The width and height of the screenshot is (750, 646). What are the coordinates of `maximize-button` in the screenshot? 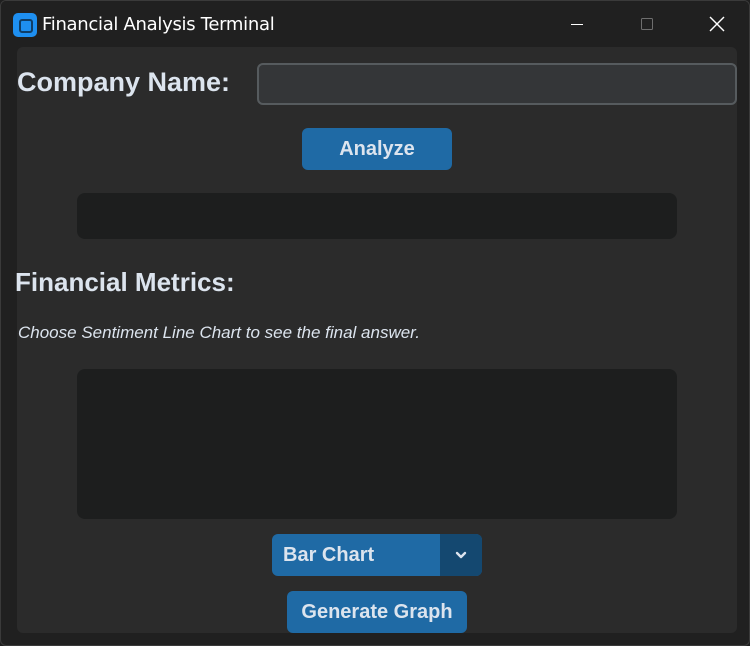 It's located at (647, 24).